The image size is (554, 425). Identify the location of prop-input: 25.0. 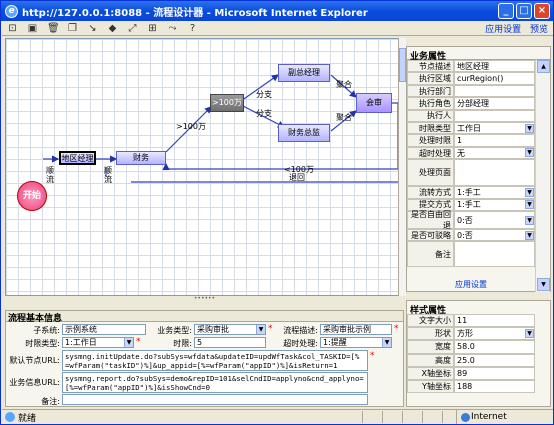
(494, 360).